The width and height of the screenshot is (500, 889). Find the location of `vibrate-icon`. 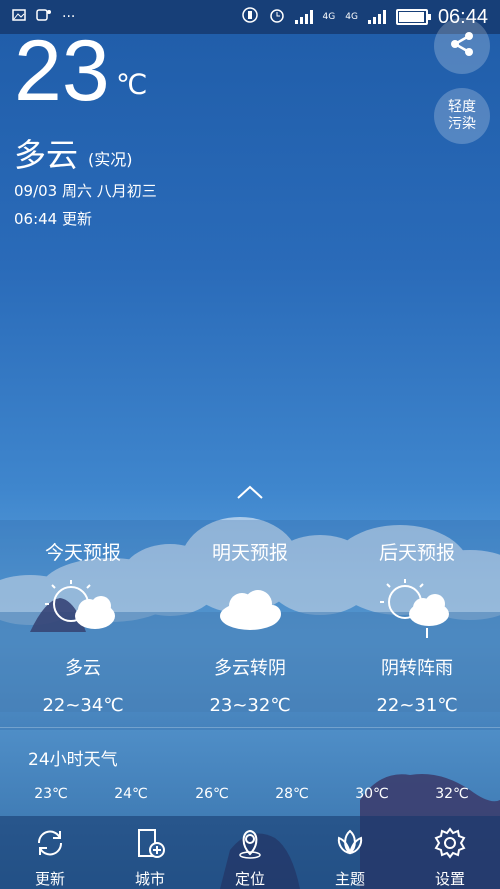

vibrate-icon is located at coordinates (250, 17).